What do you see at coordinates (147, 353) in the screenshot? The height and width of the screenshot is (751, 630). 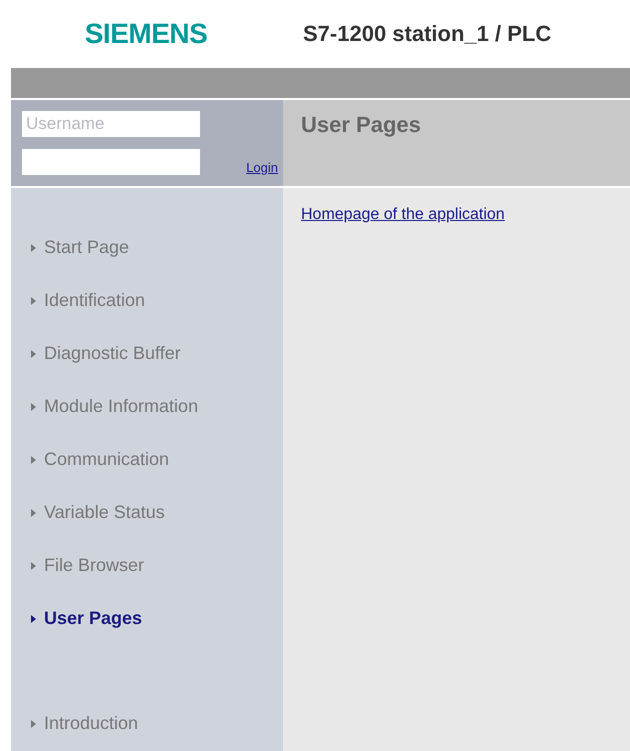 I see `nav-item: Diagnostic Buffer` at bounding box center [147, 353].